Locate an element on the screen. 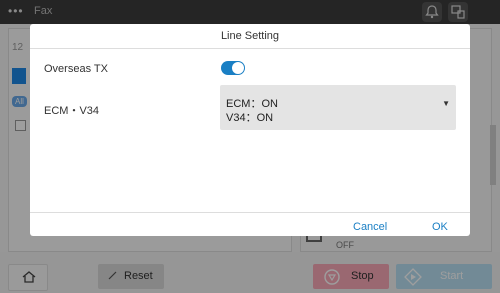 This screenshot has height=293, width=500. ecm-v34-label: ECM・V34 is located at coordinates (72, 111).